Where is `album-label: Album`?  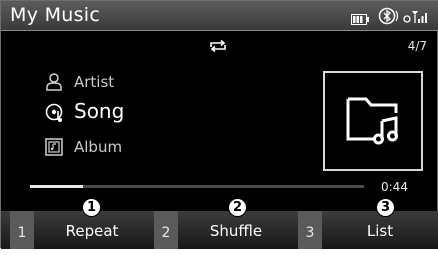 album-label: Album is located at coordinates (98, 147).